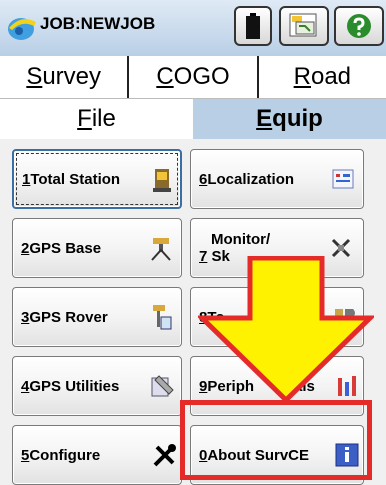 This screenshot has height=485, width=386. I want to click on tab-equip-label: Equip, so click(289, 118).